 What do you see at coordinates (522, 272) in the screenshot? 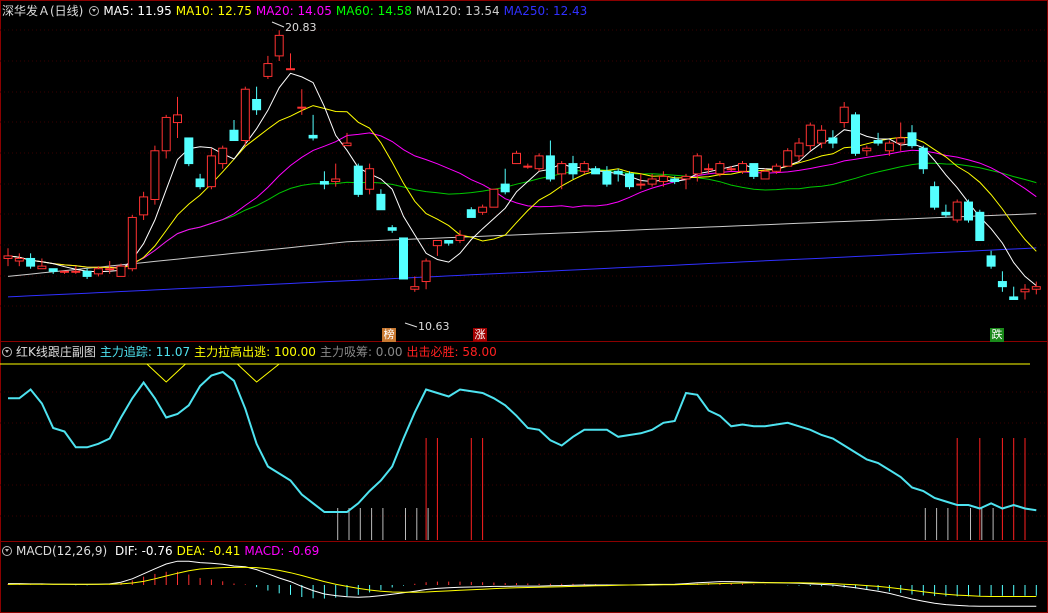
I see `ma250-line` at bounding box center [522, 272].